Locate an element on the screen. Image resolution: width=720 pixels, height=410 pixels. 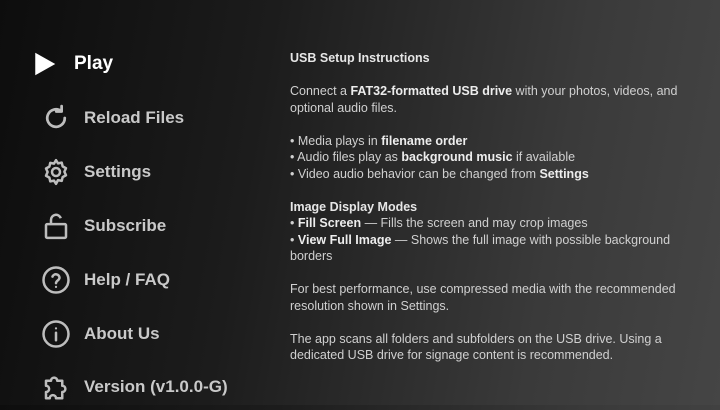
mode-name: Fill Screen is located at coordinates (329, 223).